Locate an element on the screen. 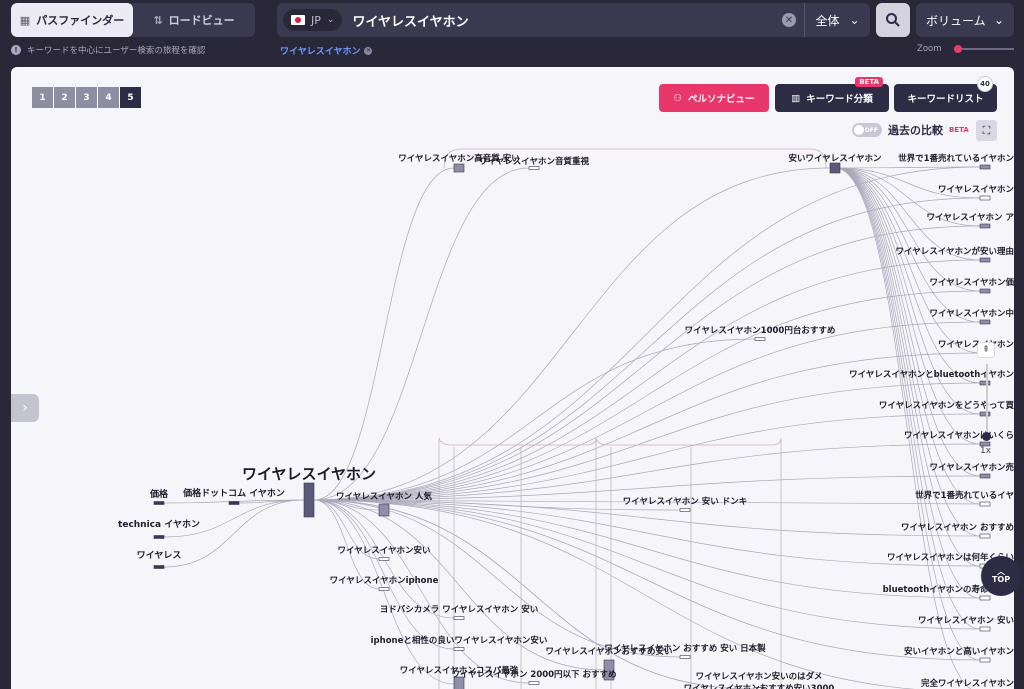  tab-pathfinder-label: パスファインダー is located at coordinates (80, 20).